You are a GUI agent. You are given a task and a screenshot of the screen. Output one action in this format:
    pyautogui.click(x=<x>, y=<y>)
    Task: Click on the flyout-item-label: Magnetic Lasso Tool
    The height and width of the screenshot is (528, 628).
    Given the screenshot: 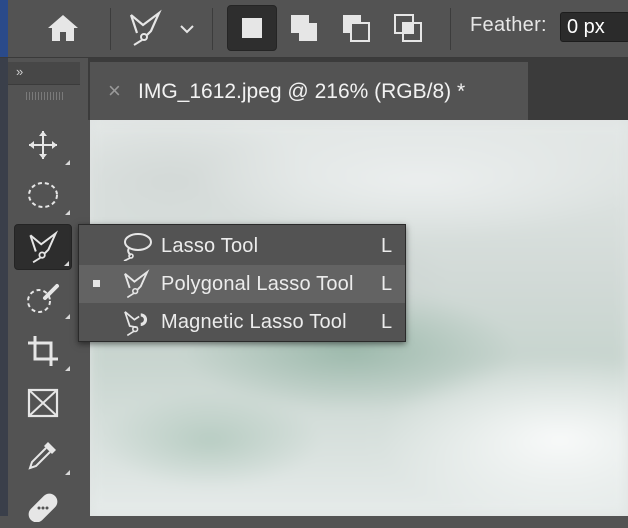 What is the action you would take?
    pyautogui.click(x=254, y=322)
    